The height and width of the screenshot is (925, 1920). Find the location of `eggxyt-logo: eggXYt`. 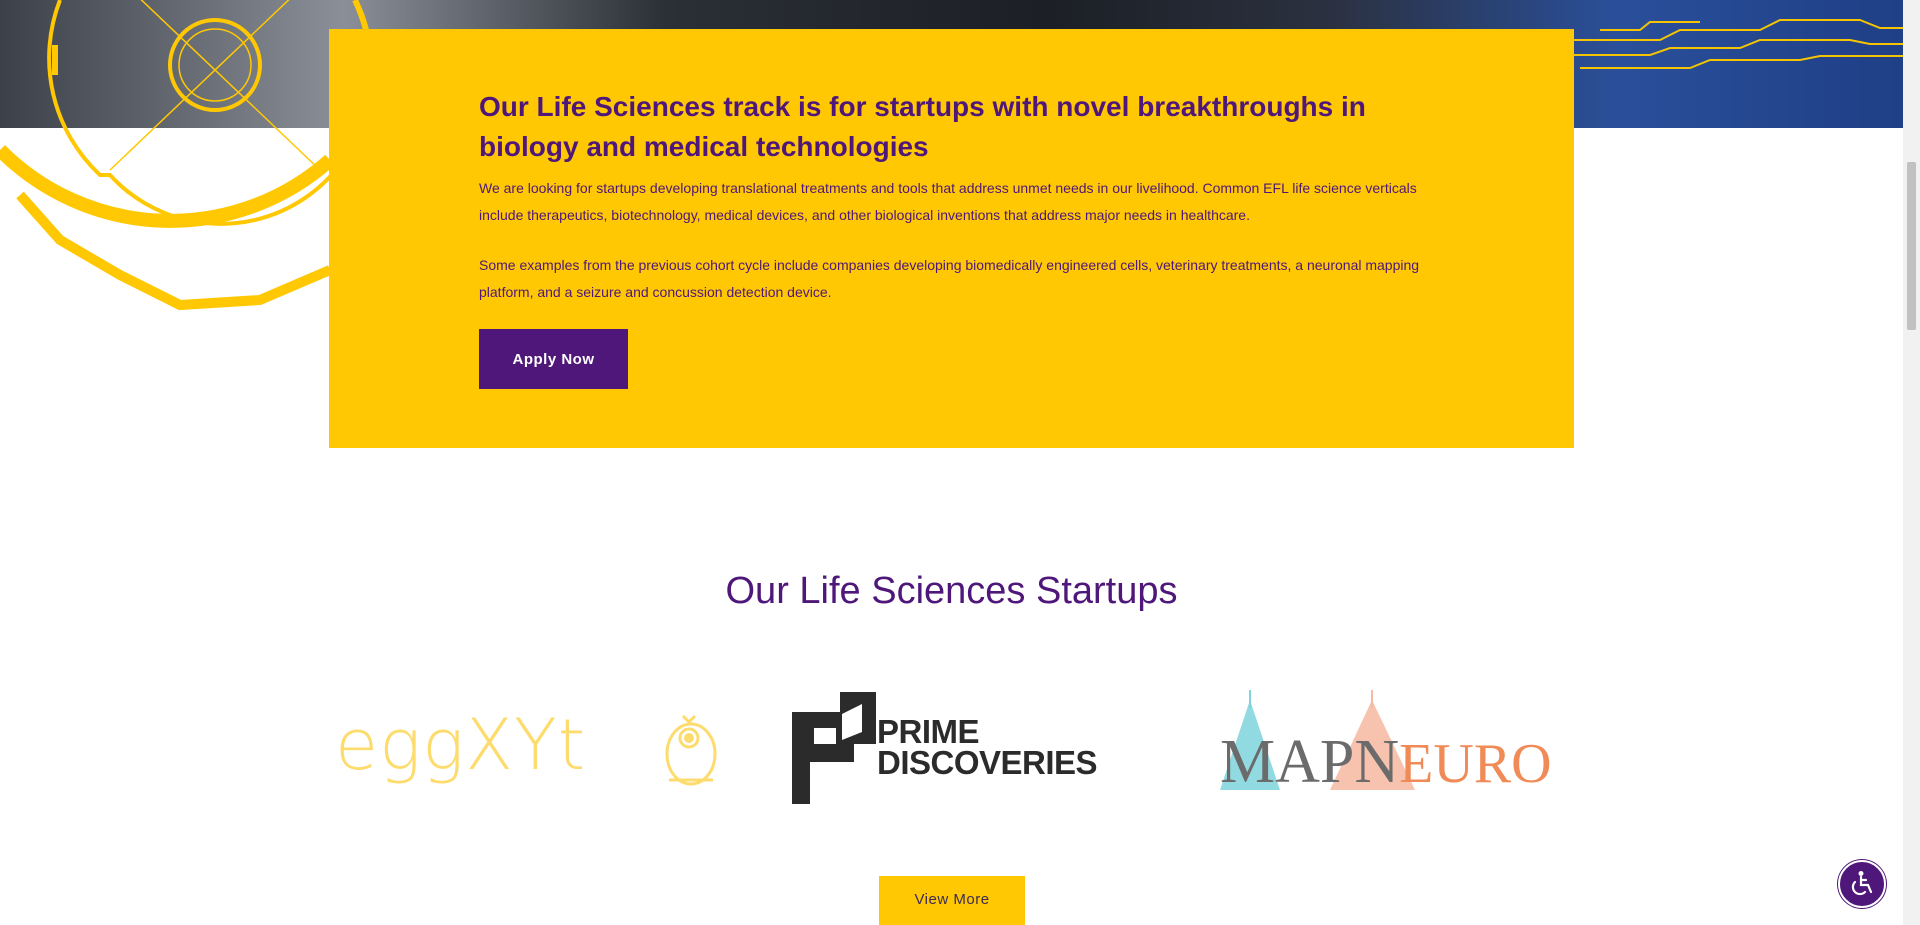

eggxyt-logo: eggXYt is located at coordinates (530, 750).